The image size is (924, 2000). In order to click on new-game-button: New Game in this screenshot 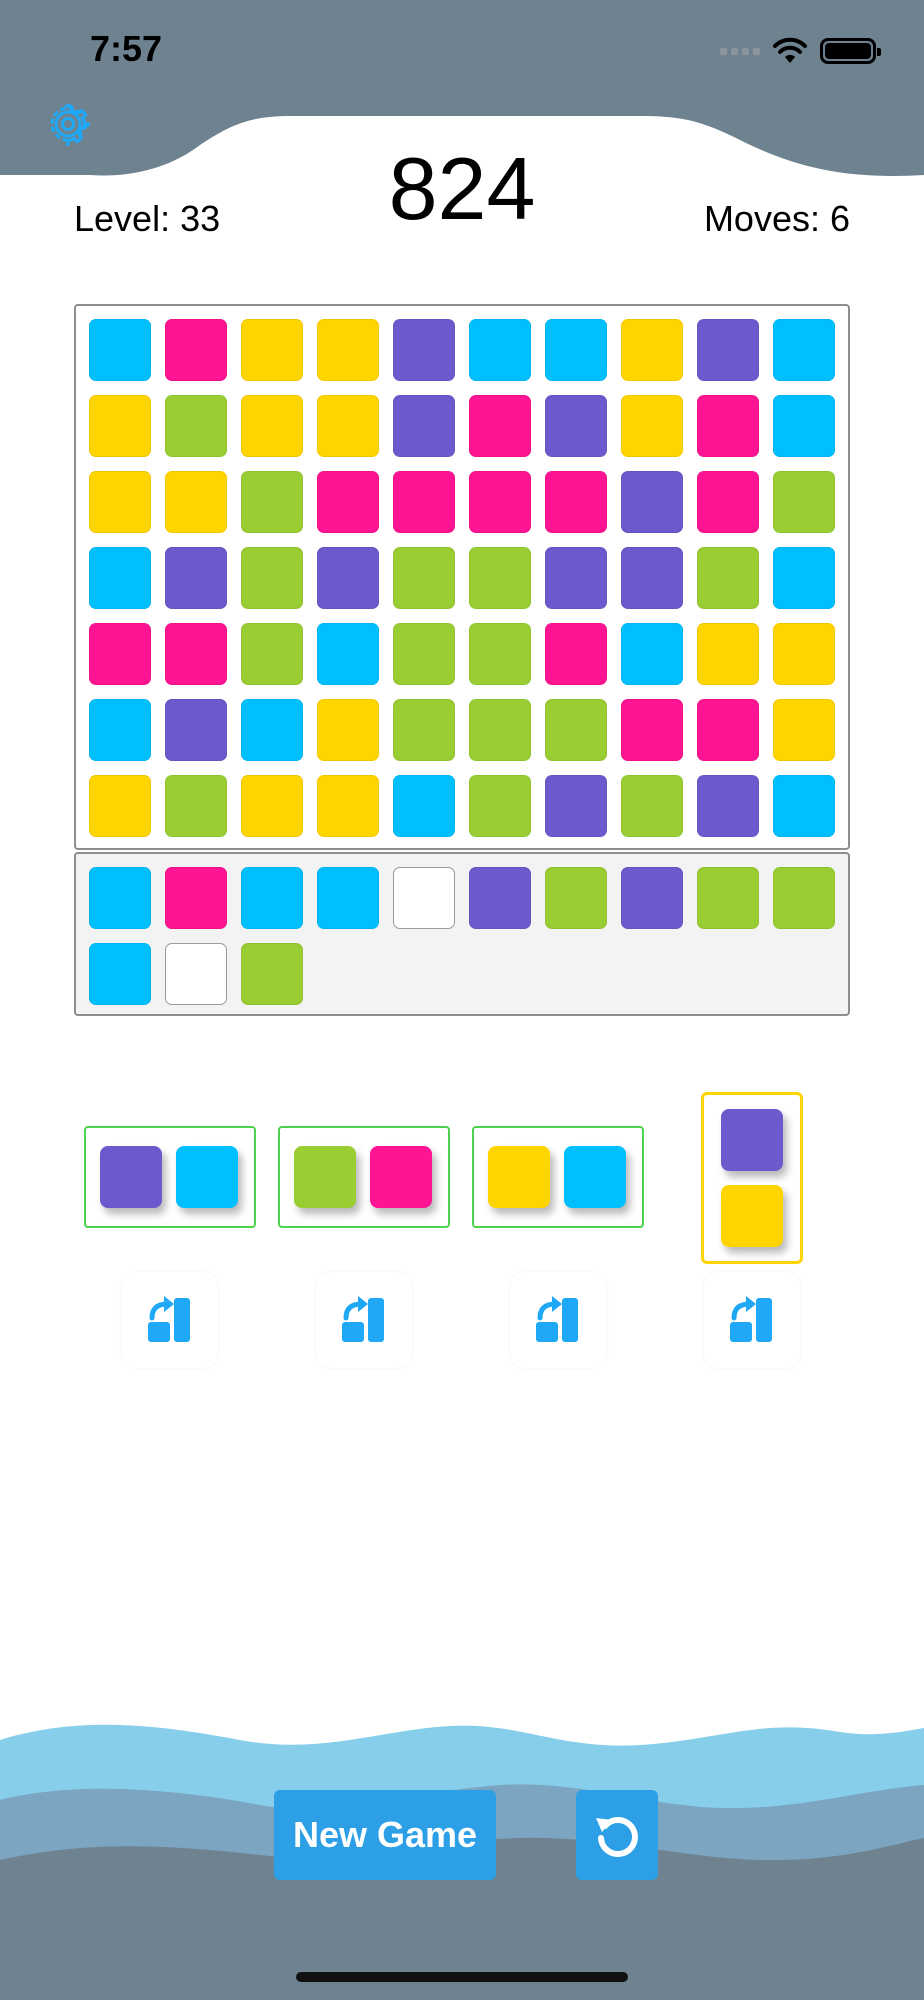, I will do `click(385, 1835)`.